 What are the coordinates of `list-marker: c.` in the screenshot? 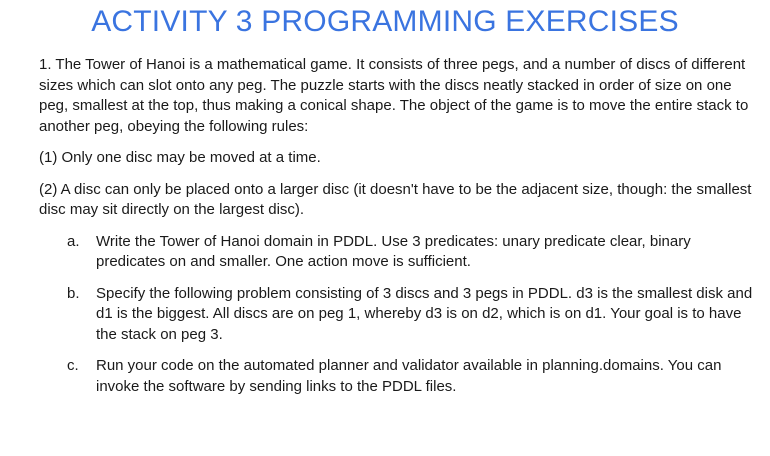 It's located at (73, 365).